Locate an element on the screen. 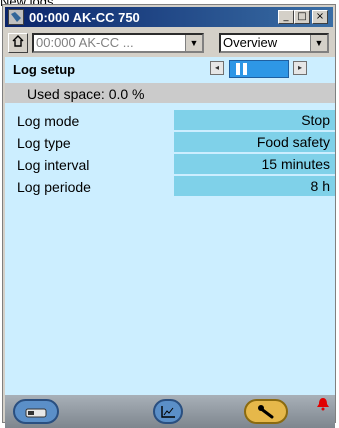  row-label: Log mode is located at coordinates (48, 121).